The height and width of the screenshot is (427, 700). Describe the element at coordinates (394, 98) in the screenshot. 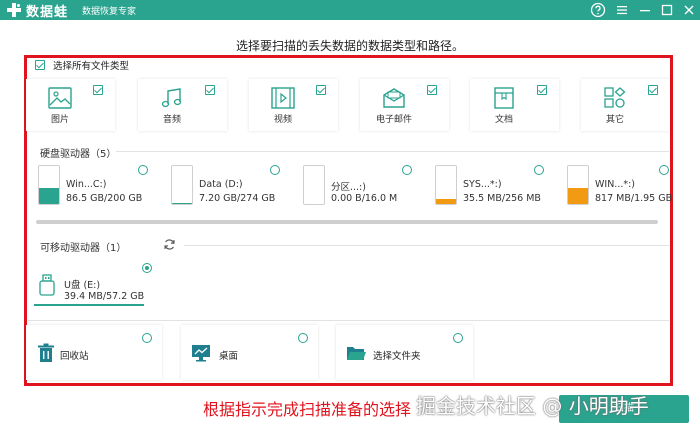

I see `email-icon` at that location.